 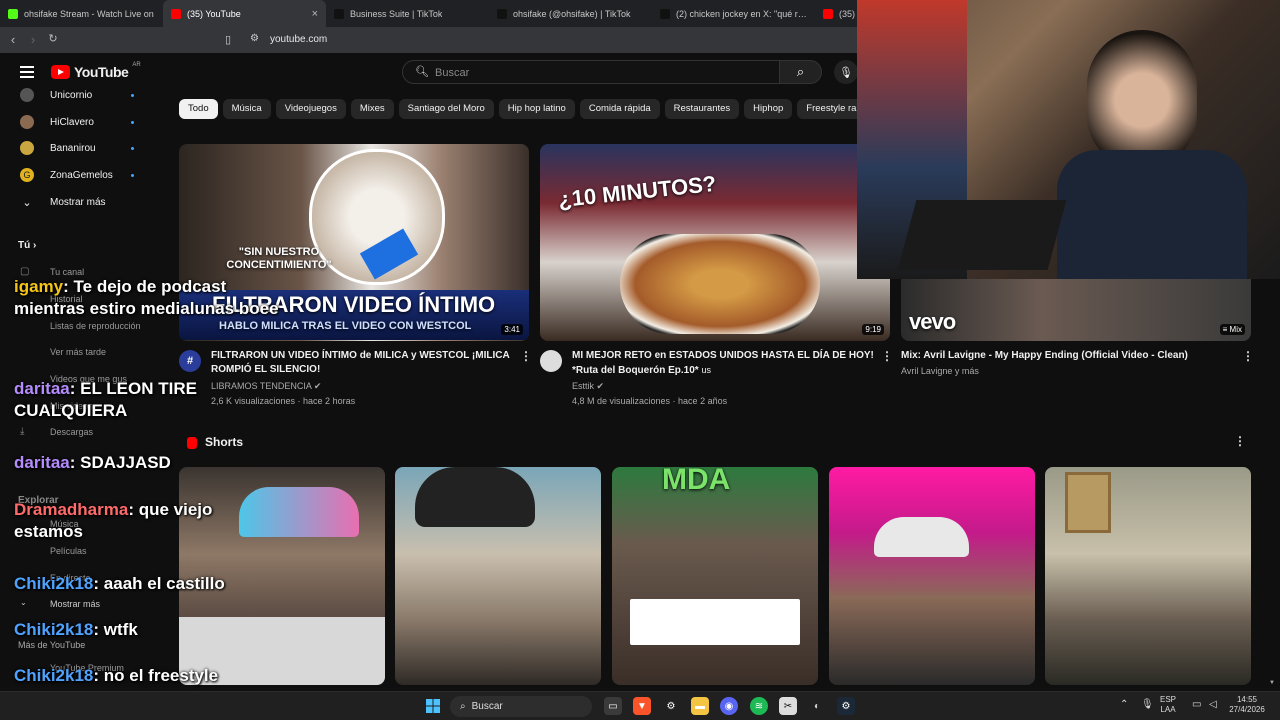 I want to click on sidebar-show-more: ⌄ Mostrar más, so click(x=85, y=202).